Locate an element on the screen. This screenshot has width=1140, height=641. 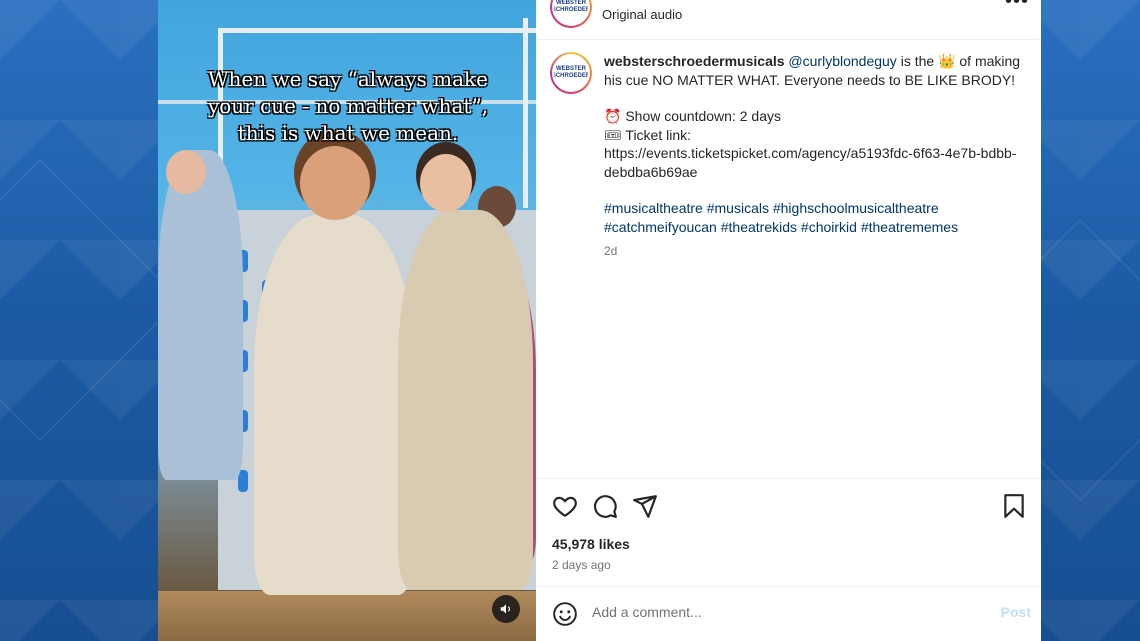
hashtag-link: #catchmeifyoucan is located at coordinates (660, 227).